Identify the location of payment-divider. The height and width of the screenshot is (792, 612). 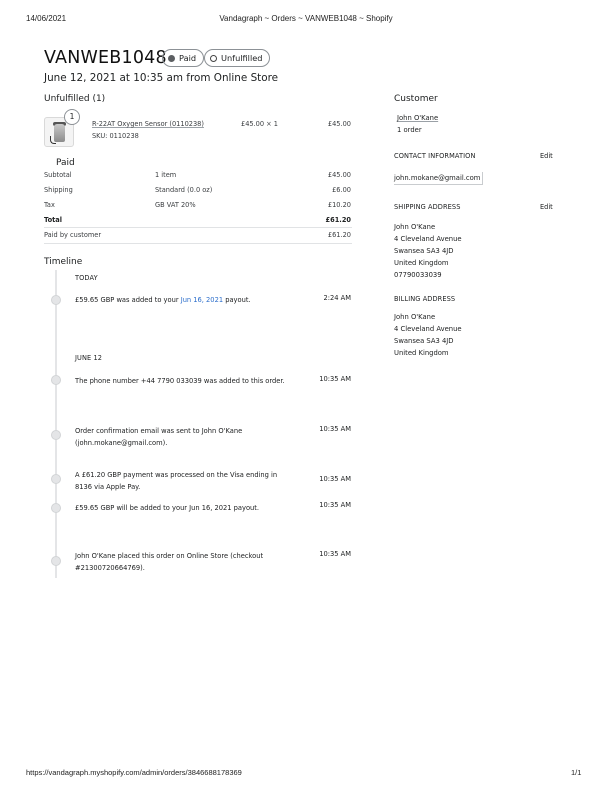
(198, 227).